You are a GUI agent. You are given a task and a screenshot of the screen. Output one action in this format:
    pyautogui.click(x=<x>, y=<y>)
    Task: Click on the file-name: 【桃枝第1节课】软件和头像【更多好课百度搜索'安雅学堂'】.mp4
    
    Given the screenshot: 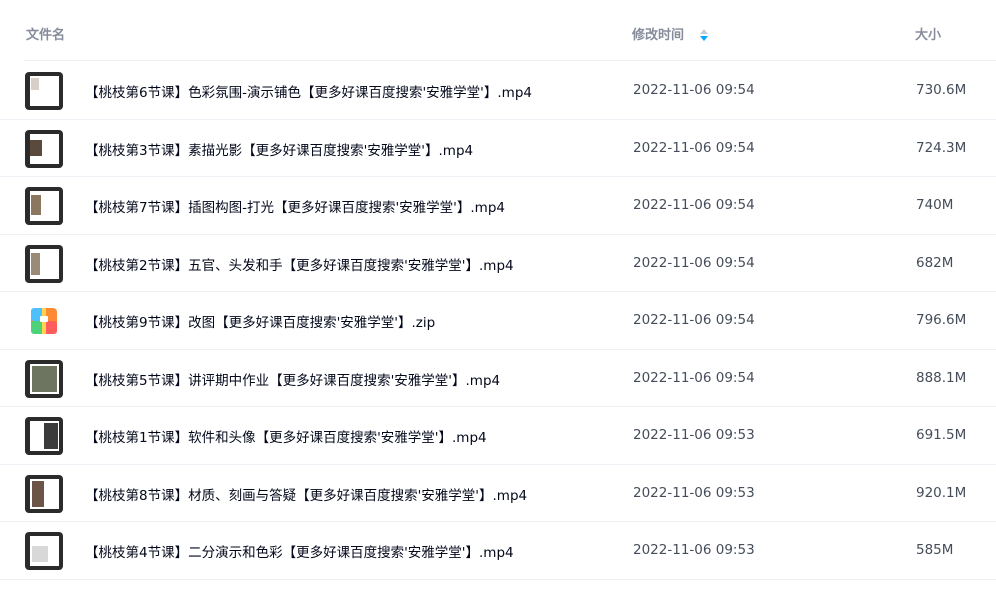 What is the action you would take?
    pyautogui.click(x=286, y=436)
    